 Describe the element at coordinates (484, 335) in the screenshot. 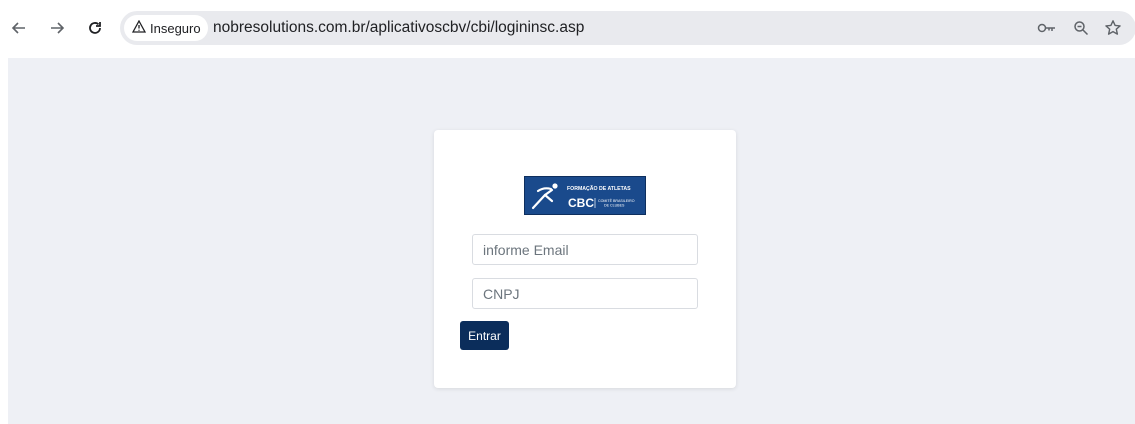

I see `entrar-button: Entrar` at that location.